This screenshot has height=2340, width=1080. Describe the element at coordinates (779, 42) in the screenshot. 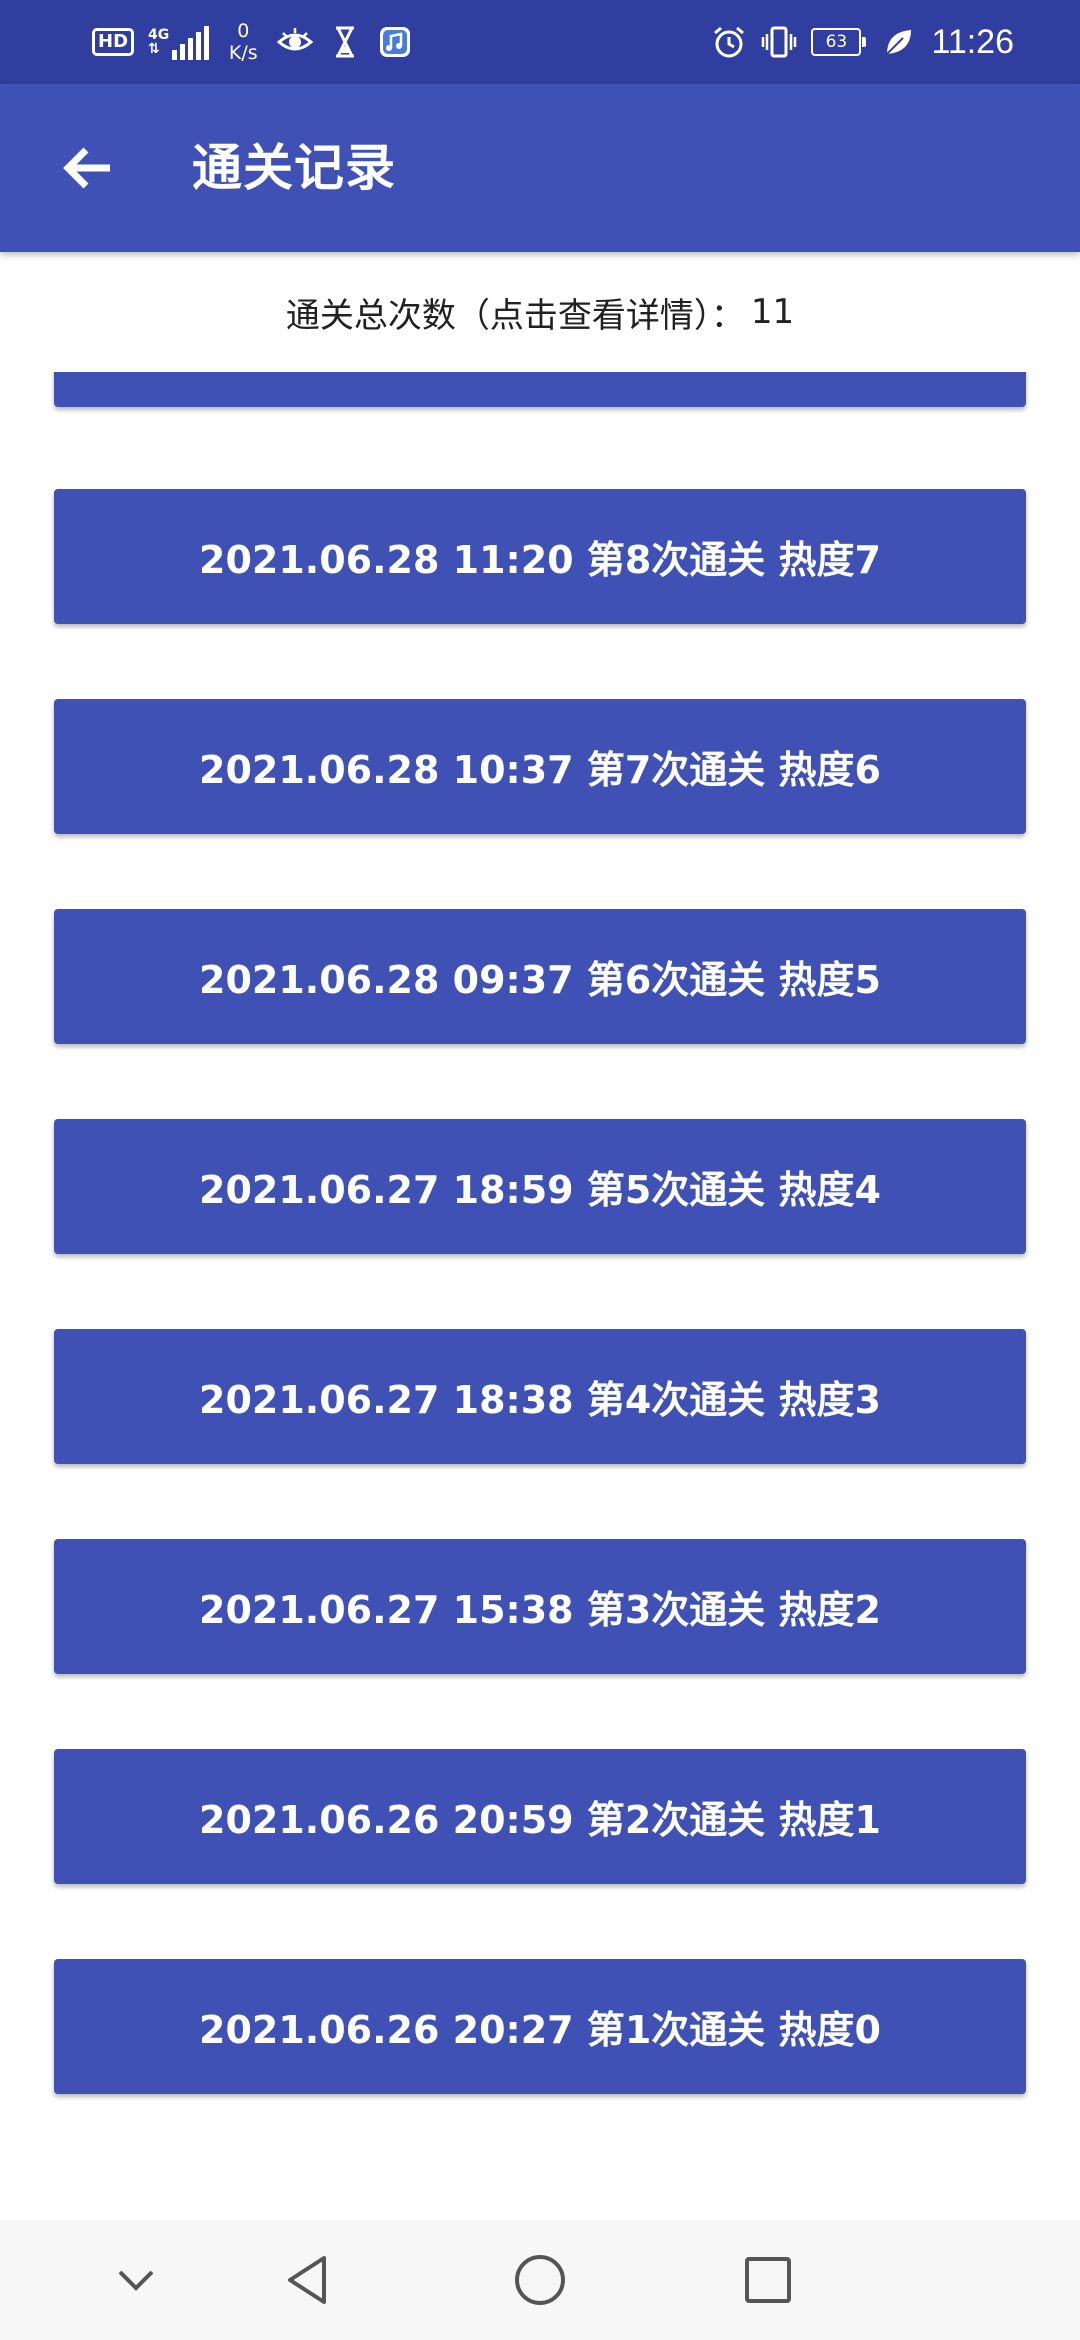

I see `vibrate-icon` at that location.